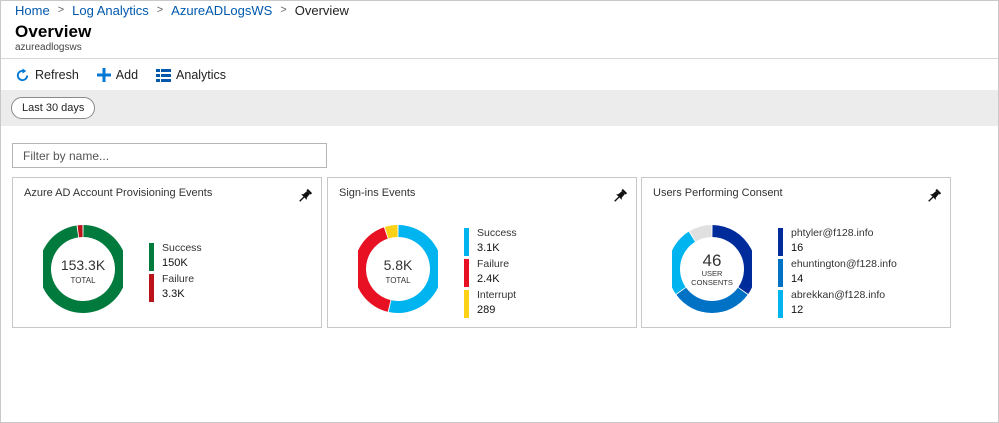  Describe the element at coordinates (32, 10) in the screenshot. I see `breadcrumb-home-link: Home` at that location.